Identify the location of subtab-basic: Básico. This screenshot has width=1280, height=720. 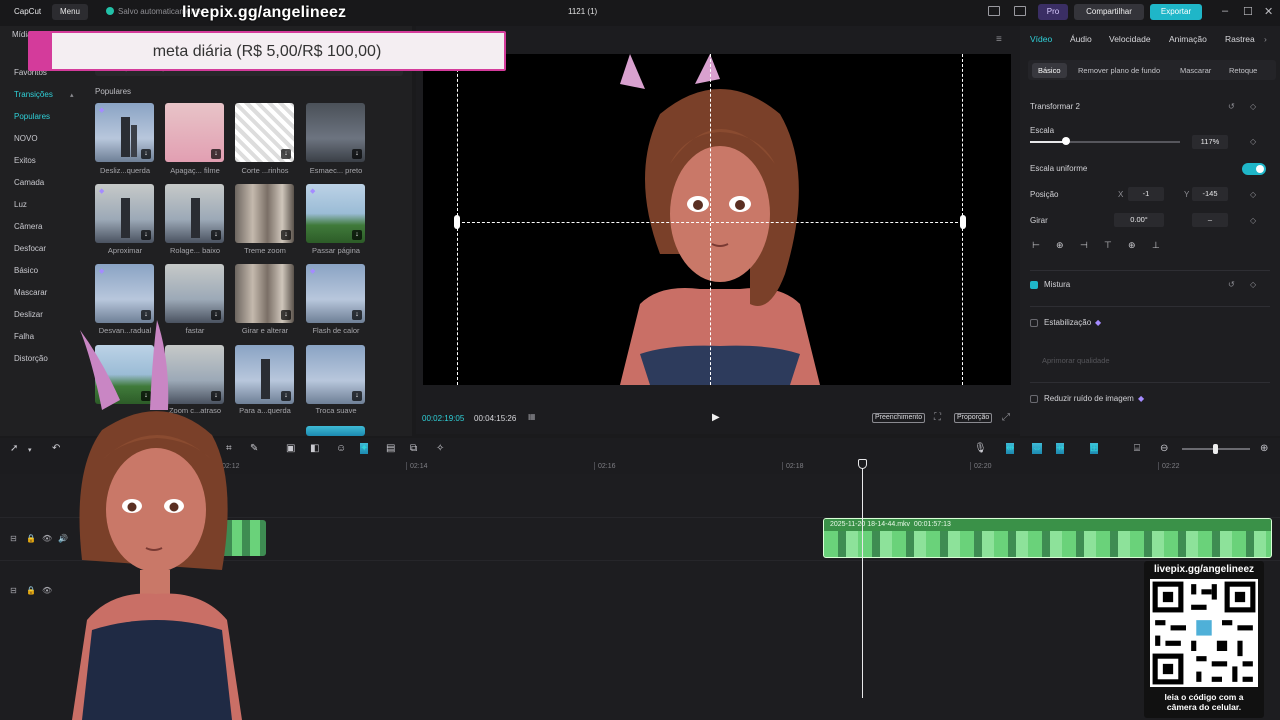
(1049, 70).